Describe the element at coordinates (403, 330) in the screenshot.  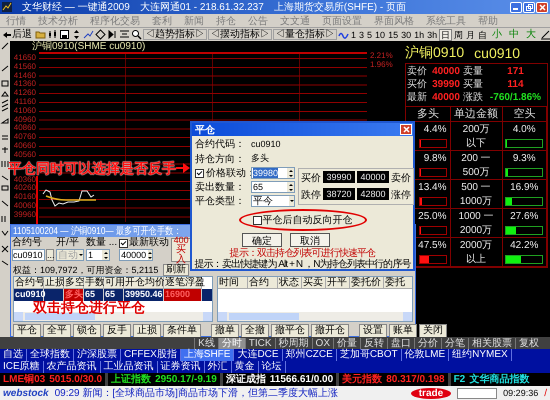
I see `action-button: 账单` at that location.